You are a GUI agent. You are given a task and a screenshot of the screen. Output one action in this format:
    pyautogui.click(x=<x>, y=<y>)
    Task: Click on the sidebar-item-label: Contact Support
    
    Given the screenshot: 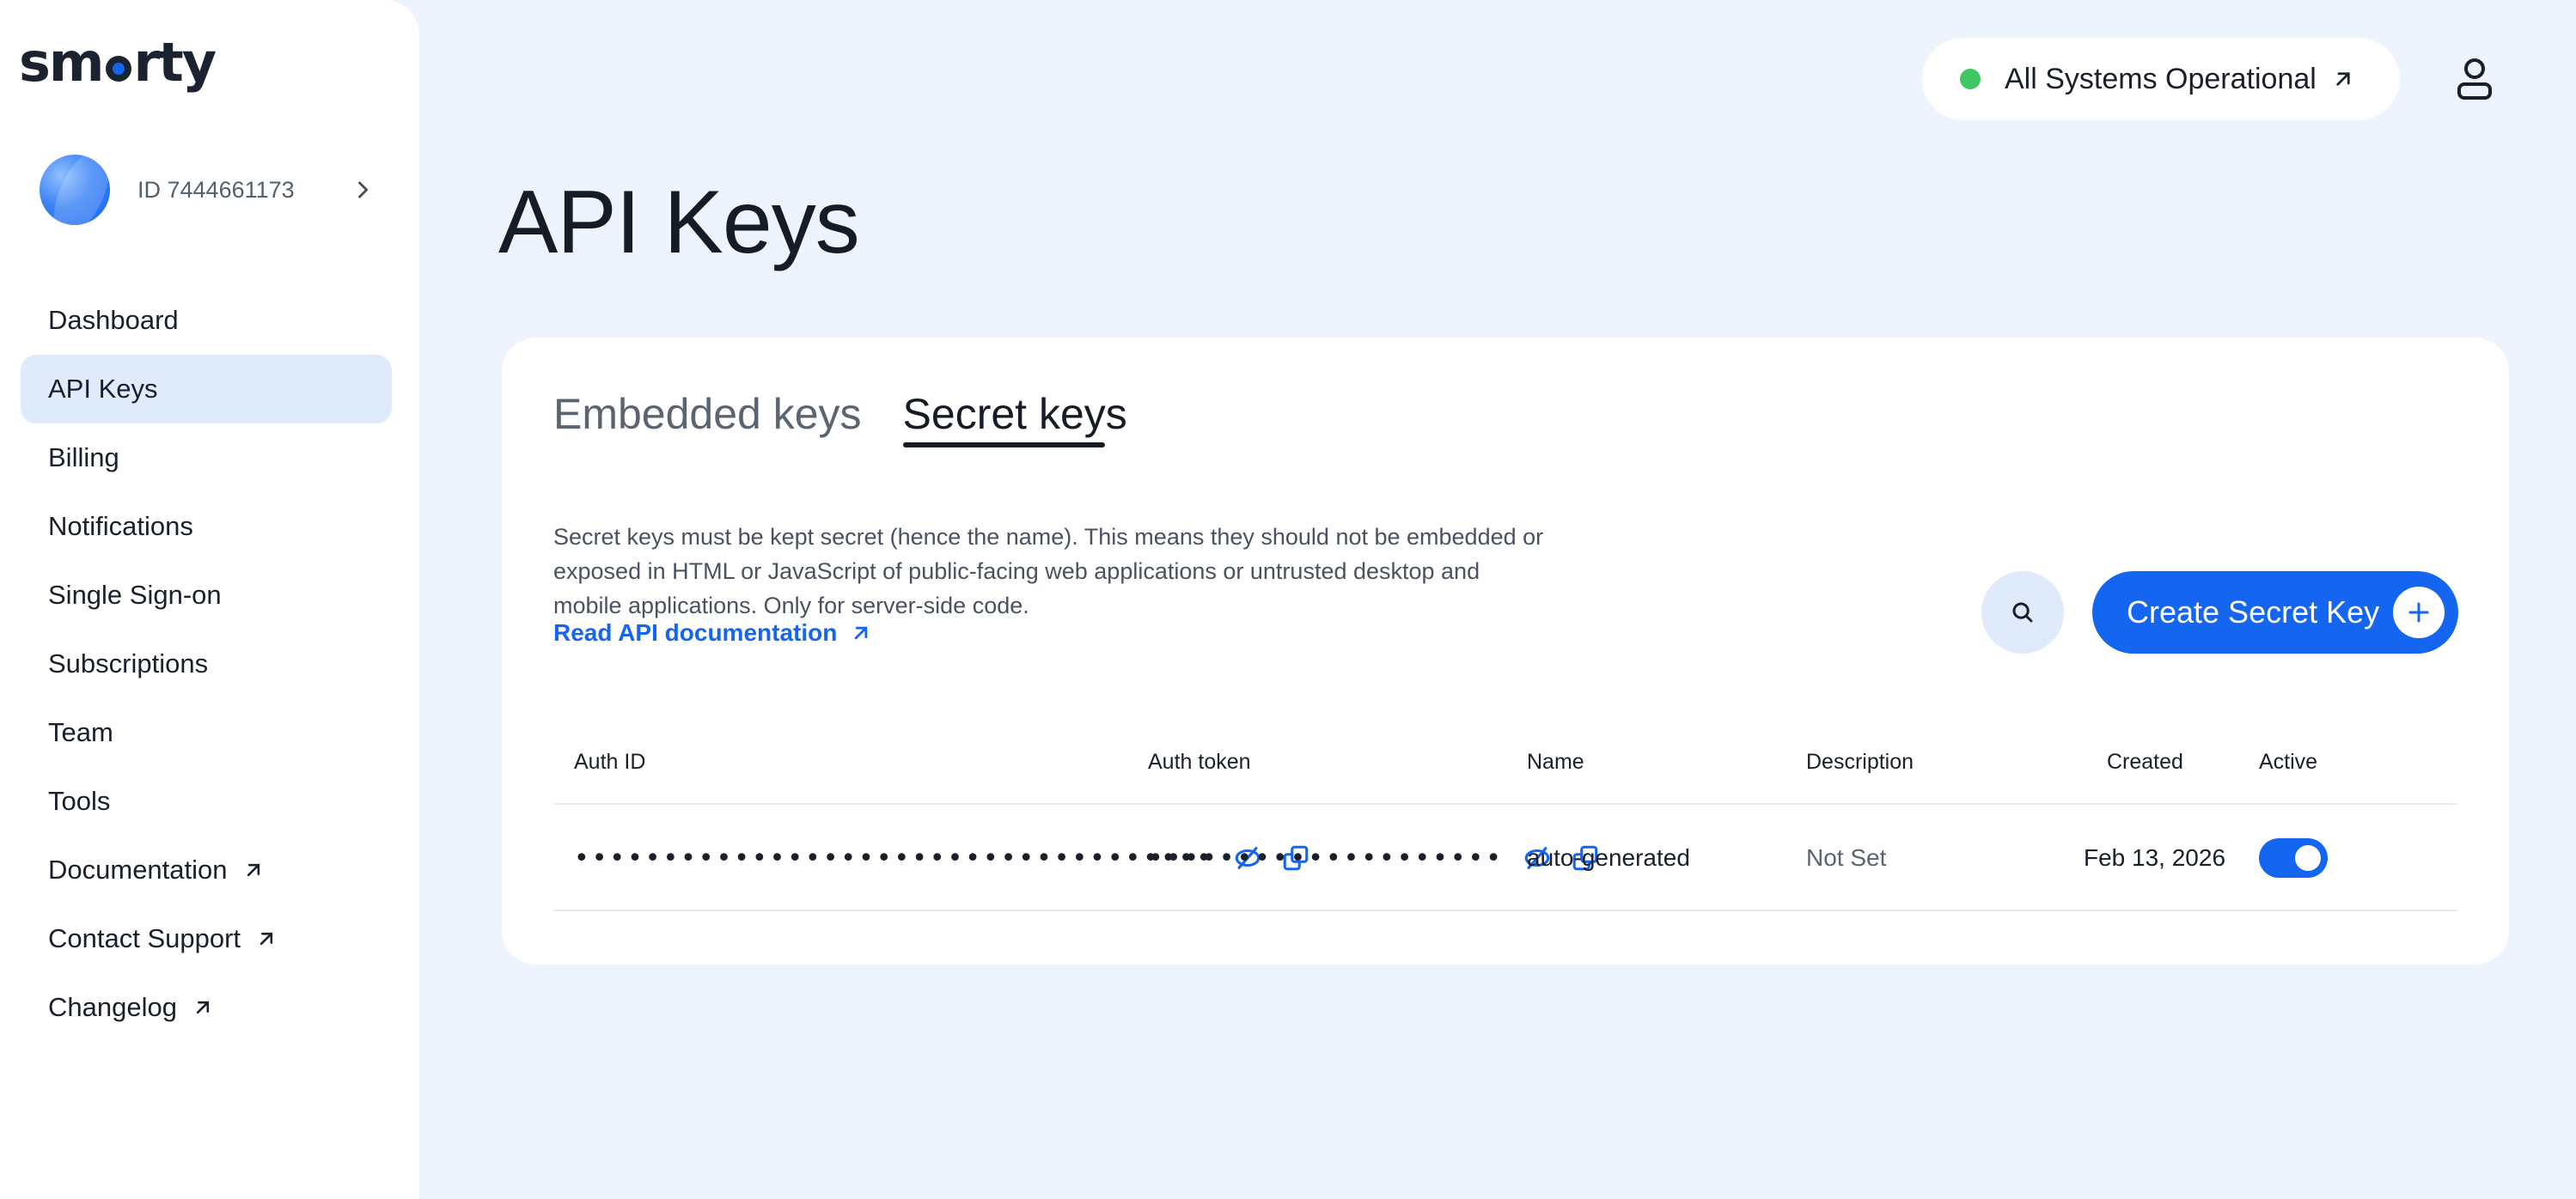 What is the action you would take?
    pyautogui.click(x=144, y=938)
    